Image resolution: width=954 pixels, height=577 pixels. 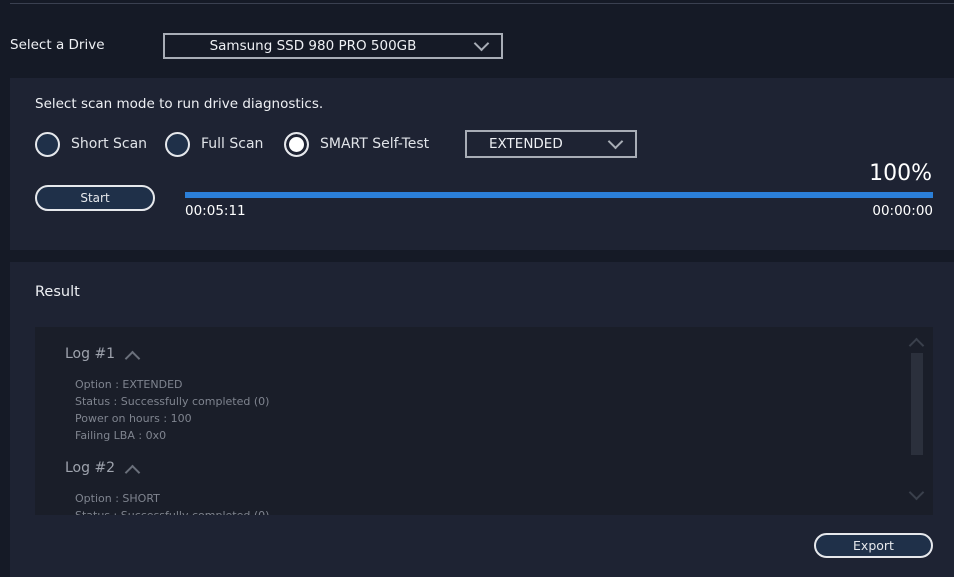 What do you see at coordinates (296, 144) in the screenshot?
I see `smart-self-test-radio` at bounding box center [296, 144].